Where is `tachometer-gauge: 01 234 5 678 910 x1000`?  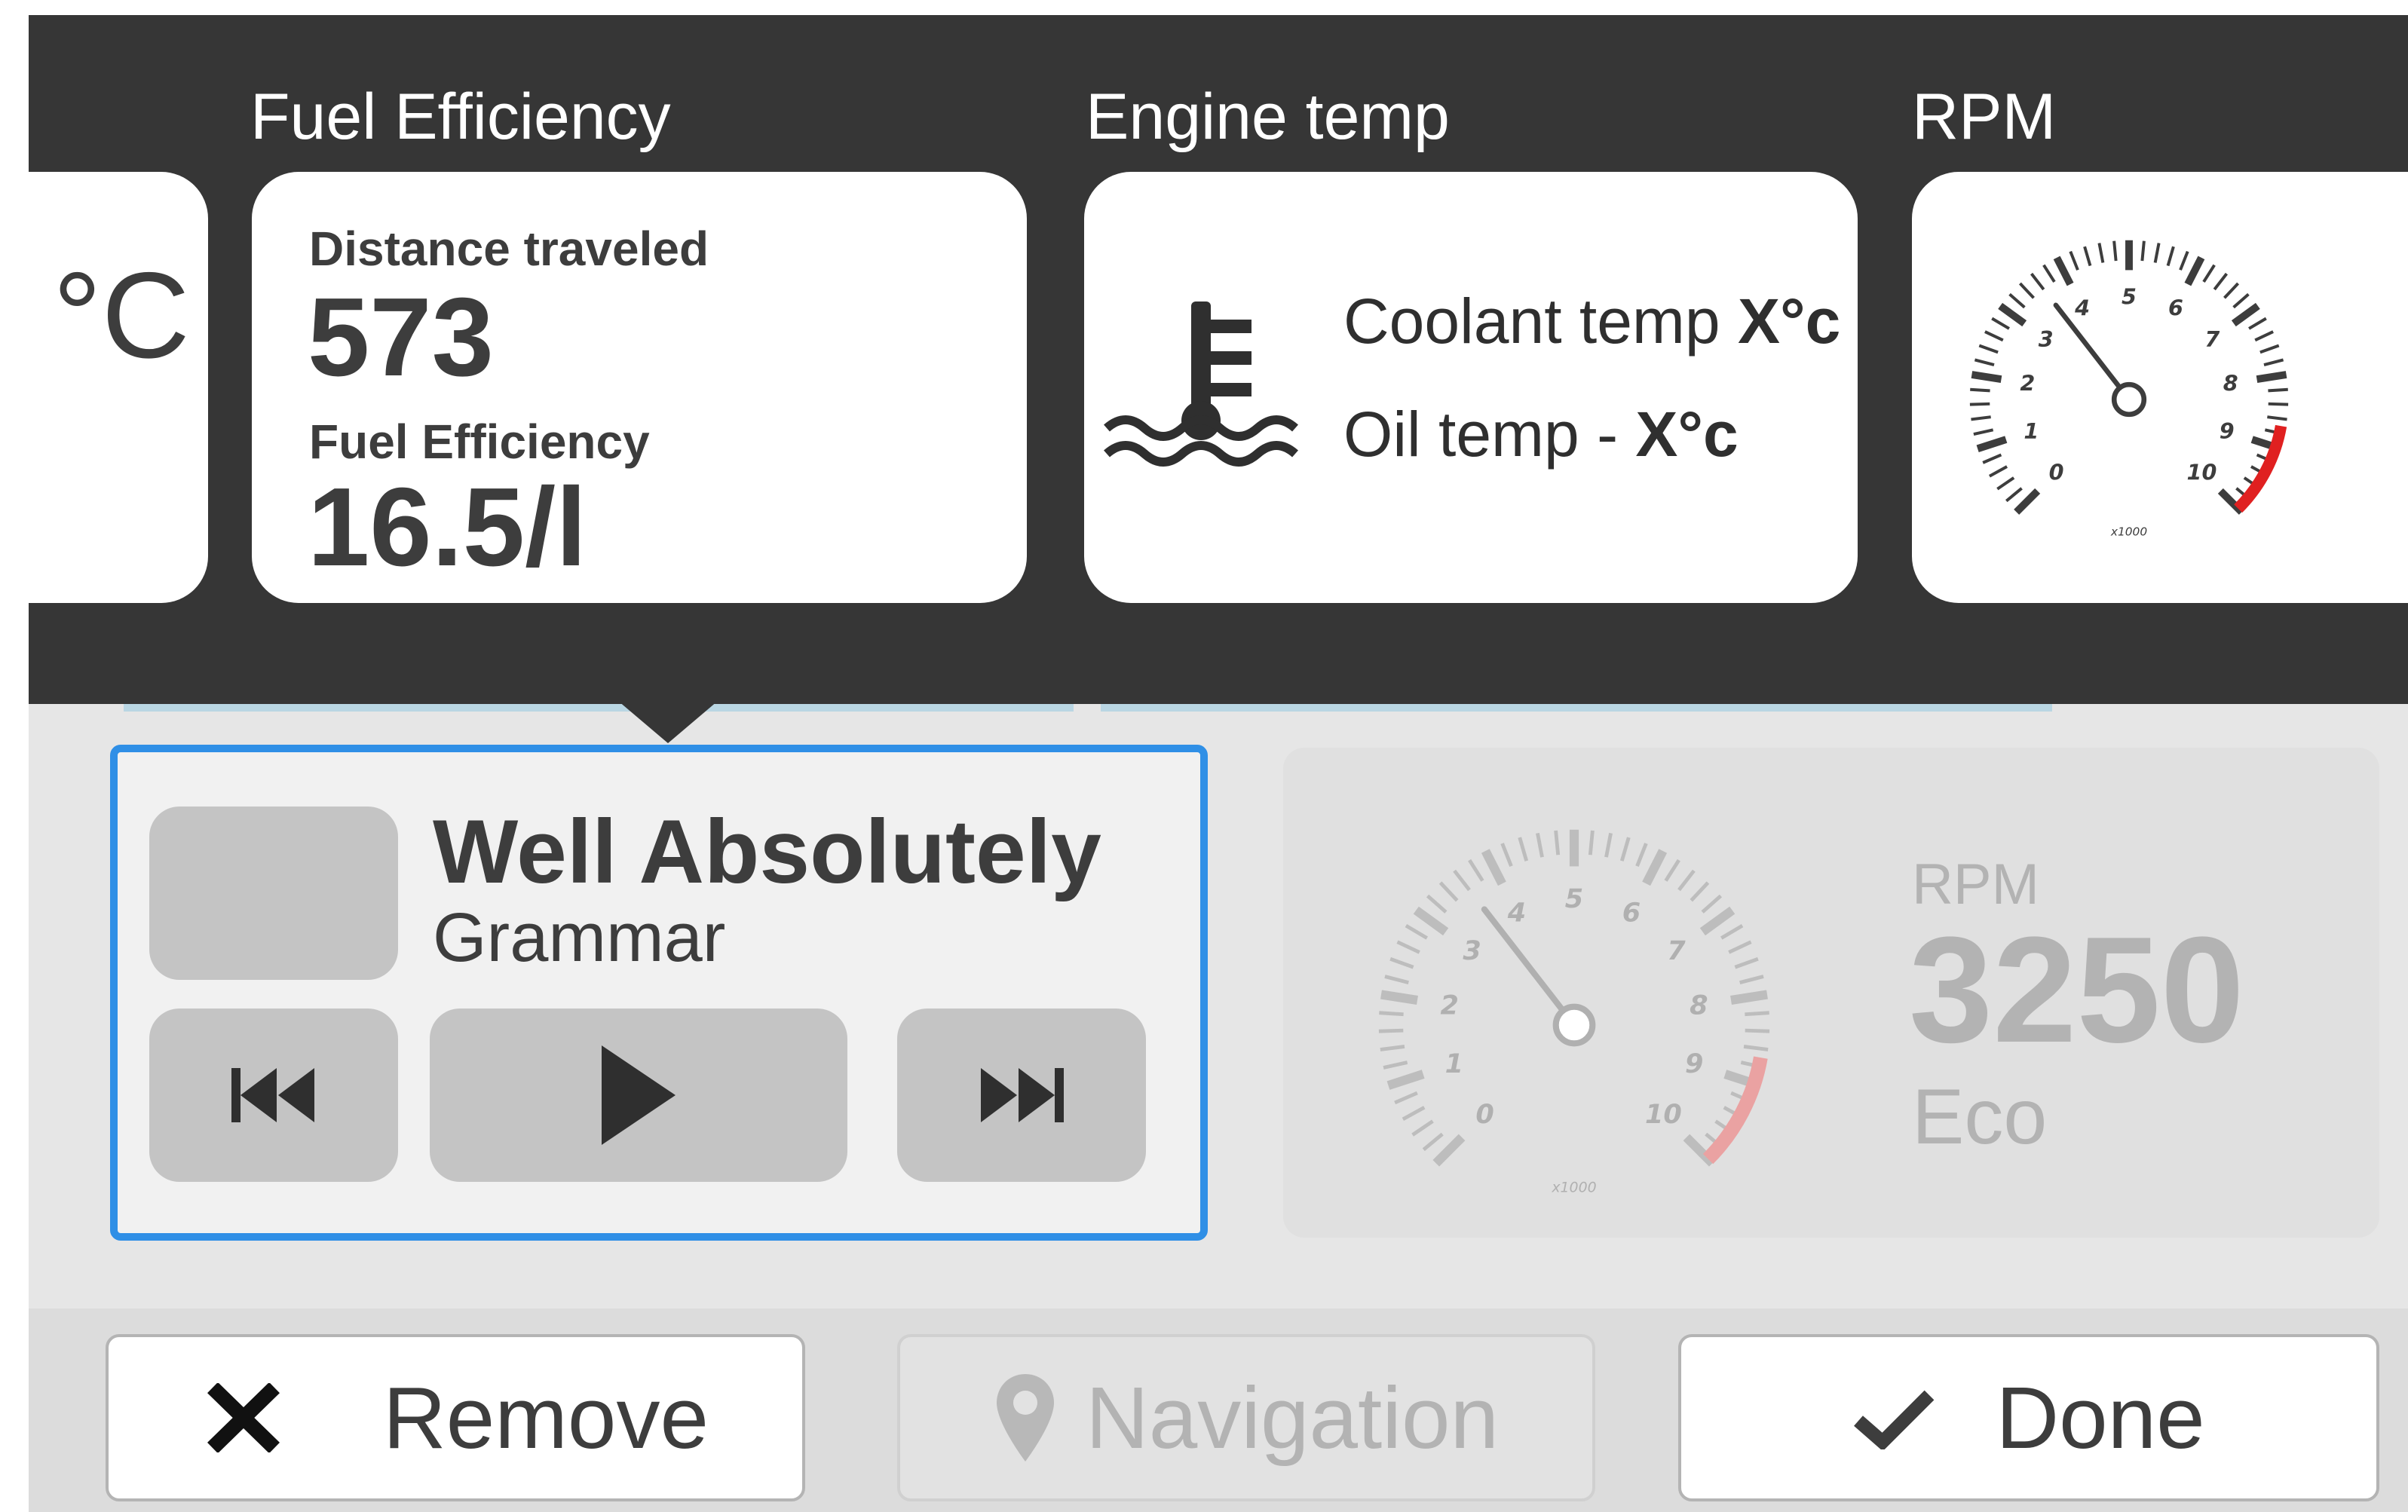
tachometer-gauge: 01 234 5 678 910 x1000 is located at coordinates (2129, 389).